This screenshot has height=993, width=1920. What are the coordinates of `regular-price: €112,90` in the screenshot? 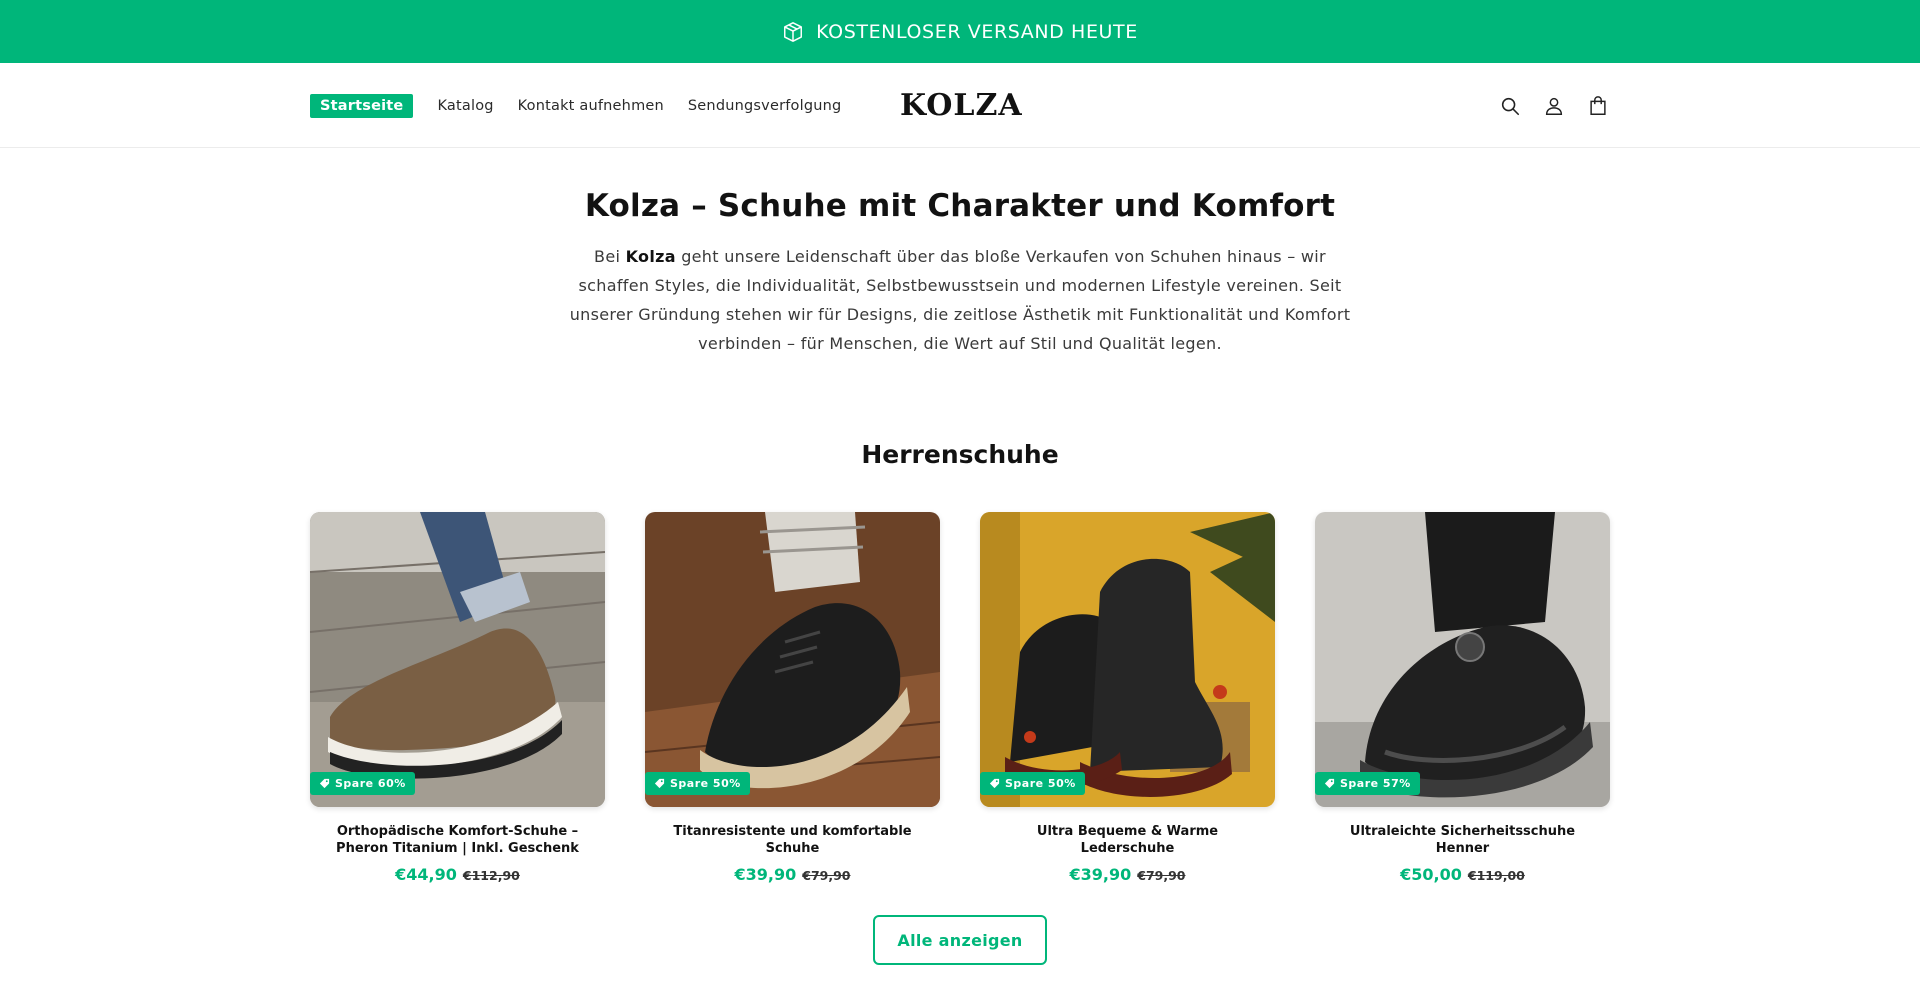 It's located at (491, 875).